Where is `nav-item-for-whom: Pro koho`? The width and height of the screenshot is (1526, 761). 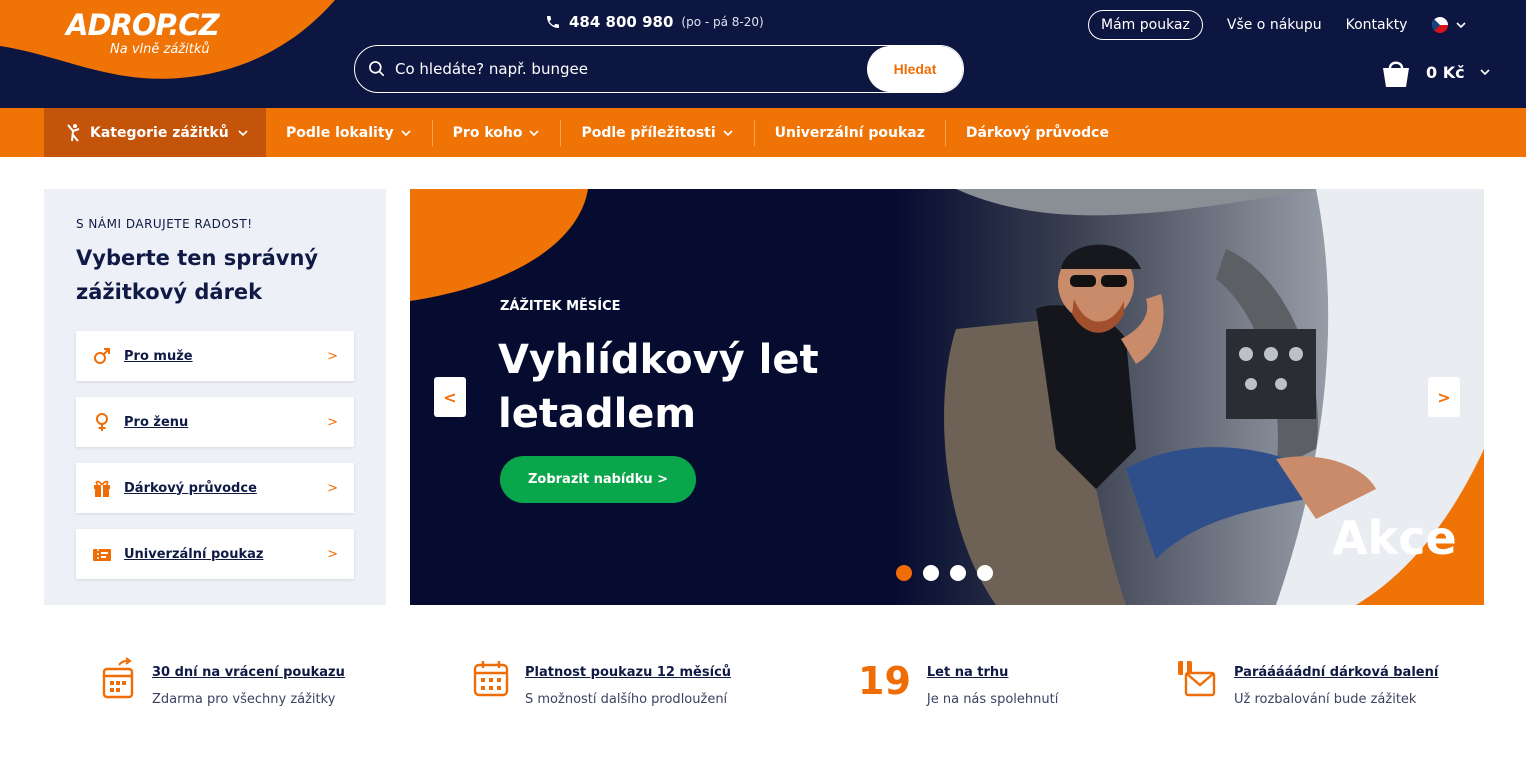 nav-item-for-whom: Pro koho is located at coordinates (497, 132).